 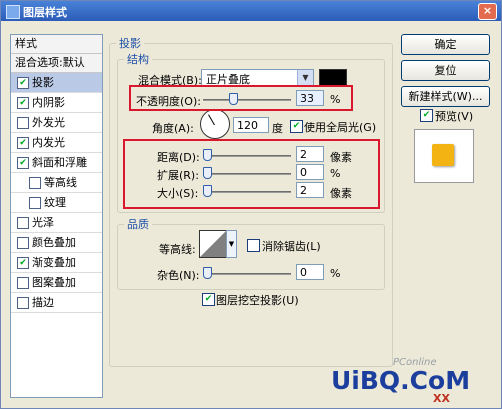 What do you see at coordinates (257, 300) in the screenshot?
I see `knockout-label: 图层挖空投影(U)` at bounding box center [257, 300].